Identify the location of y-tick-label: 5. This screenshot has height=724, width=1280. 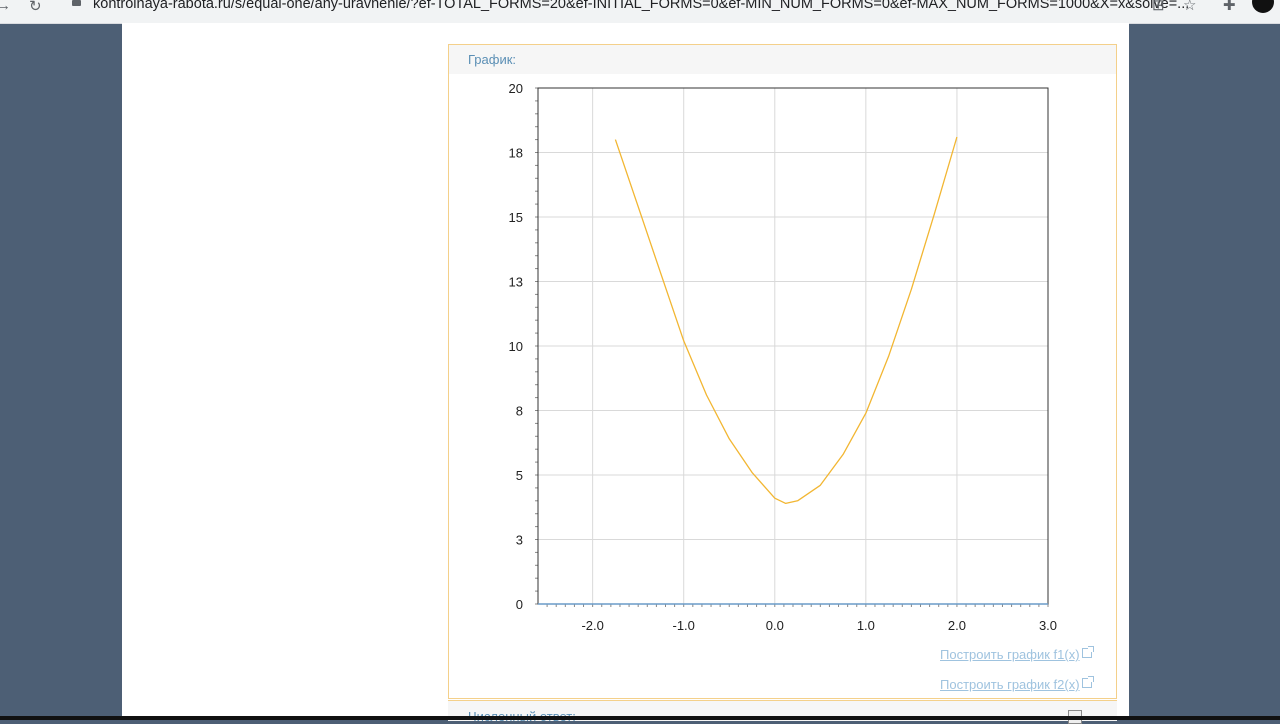
(519, 475).